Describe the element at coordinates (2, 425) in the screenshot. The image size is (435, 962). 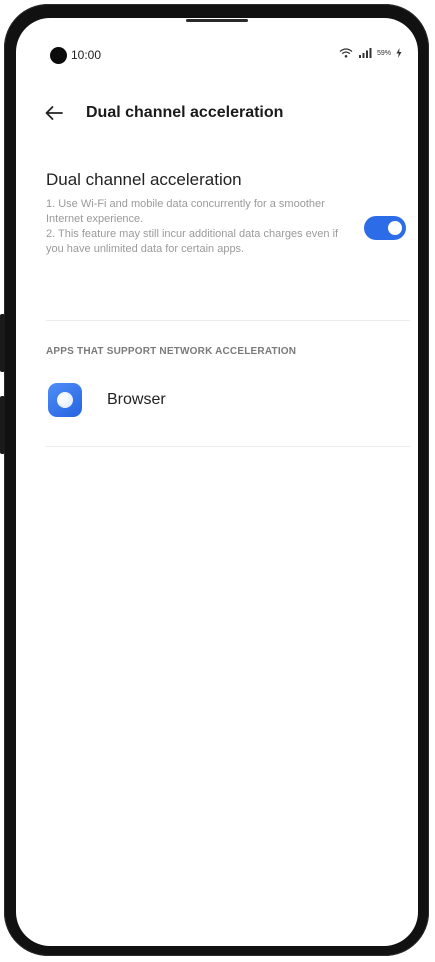
I see `side-button-lower` at that location.